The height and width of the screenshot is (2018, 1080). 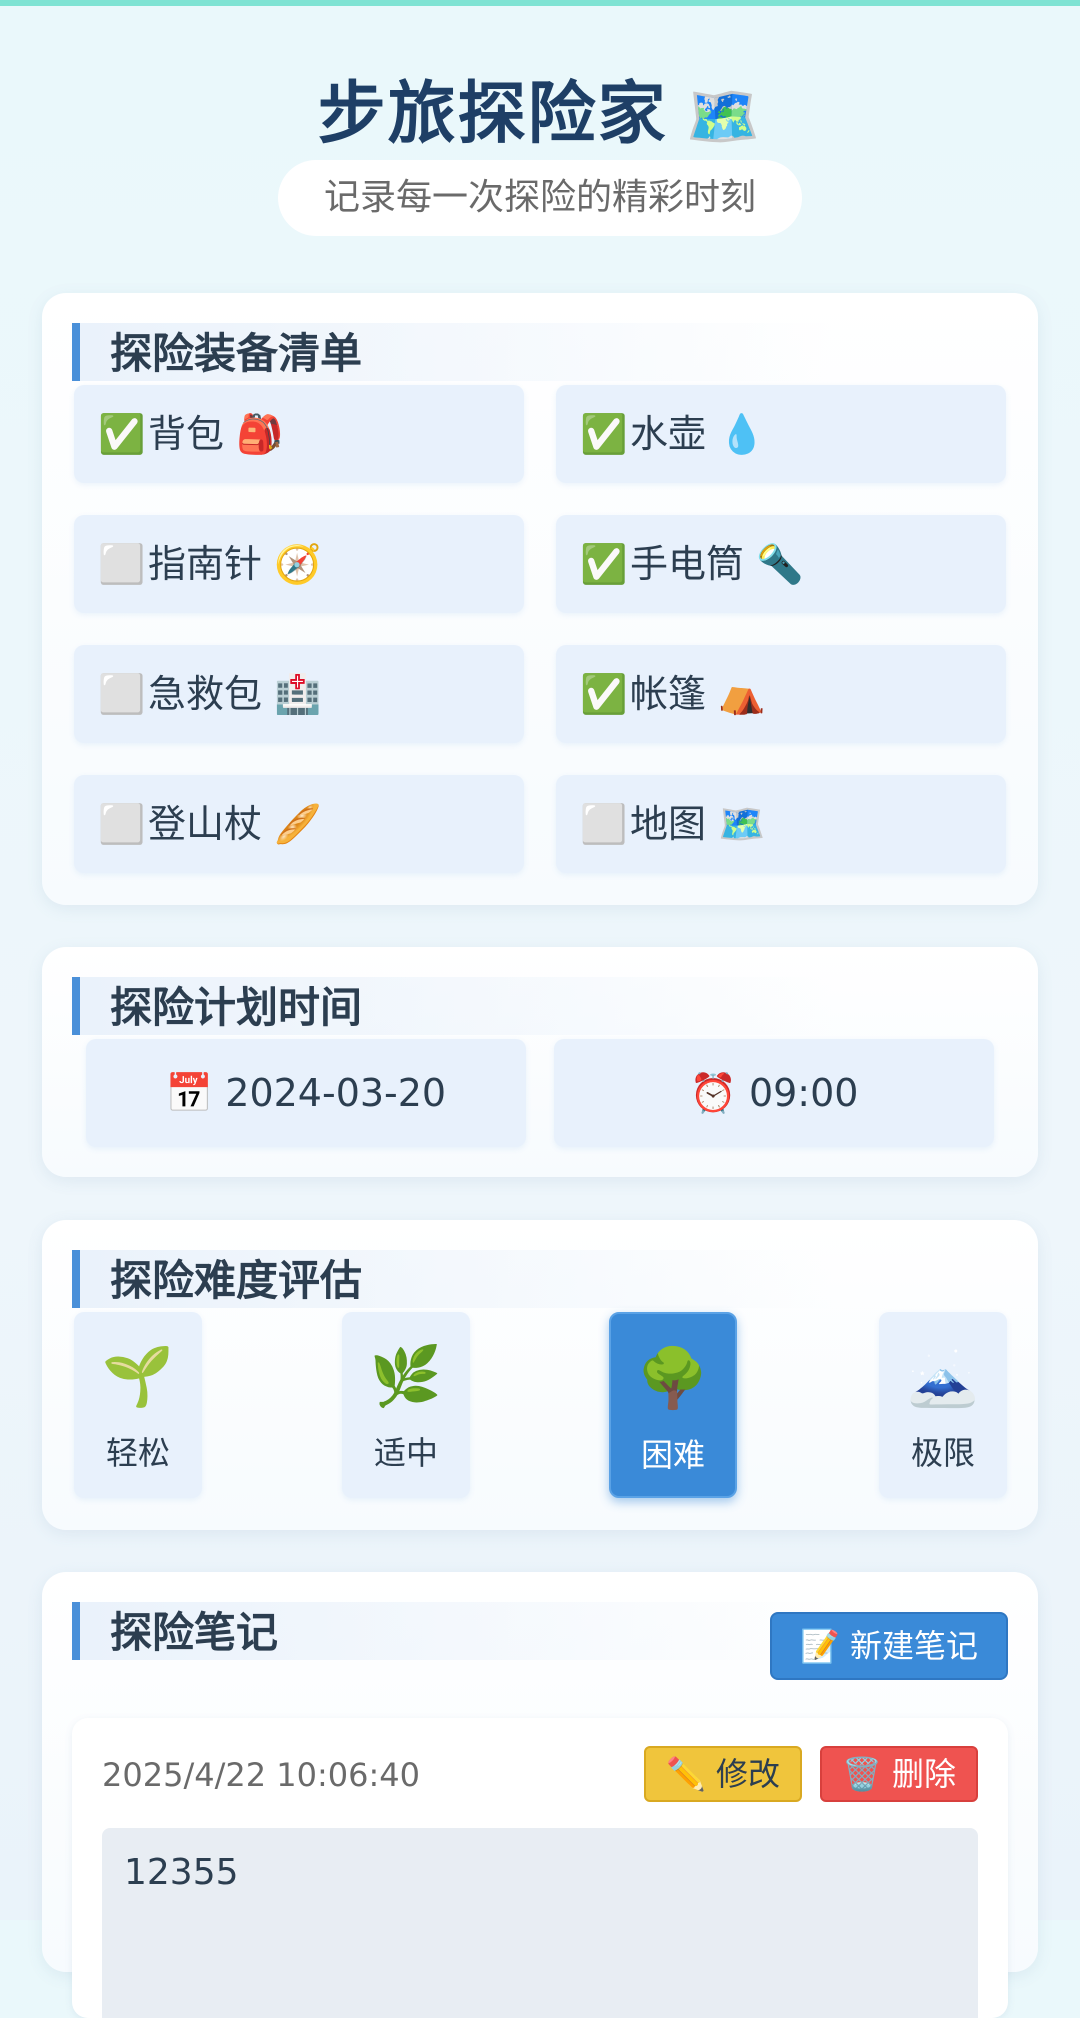 What do you see at coordinates (306, 1093) in the screenshot?
I see `date-picker: 📅 2024-03-20` at bounding box center [306, 1093].